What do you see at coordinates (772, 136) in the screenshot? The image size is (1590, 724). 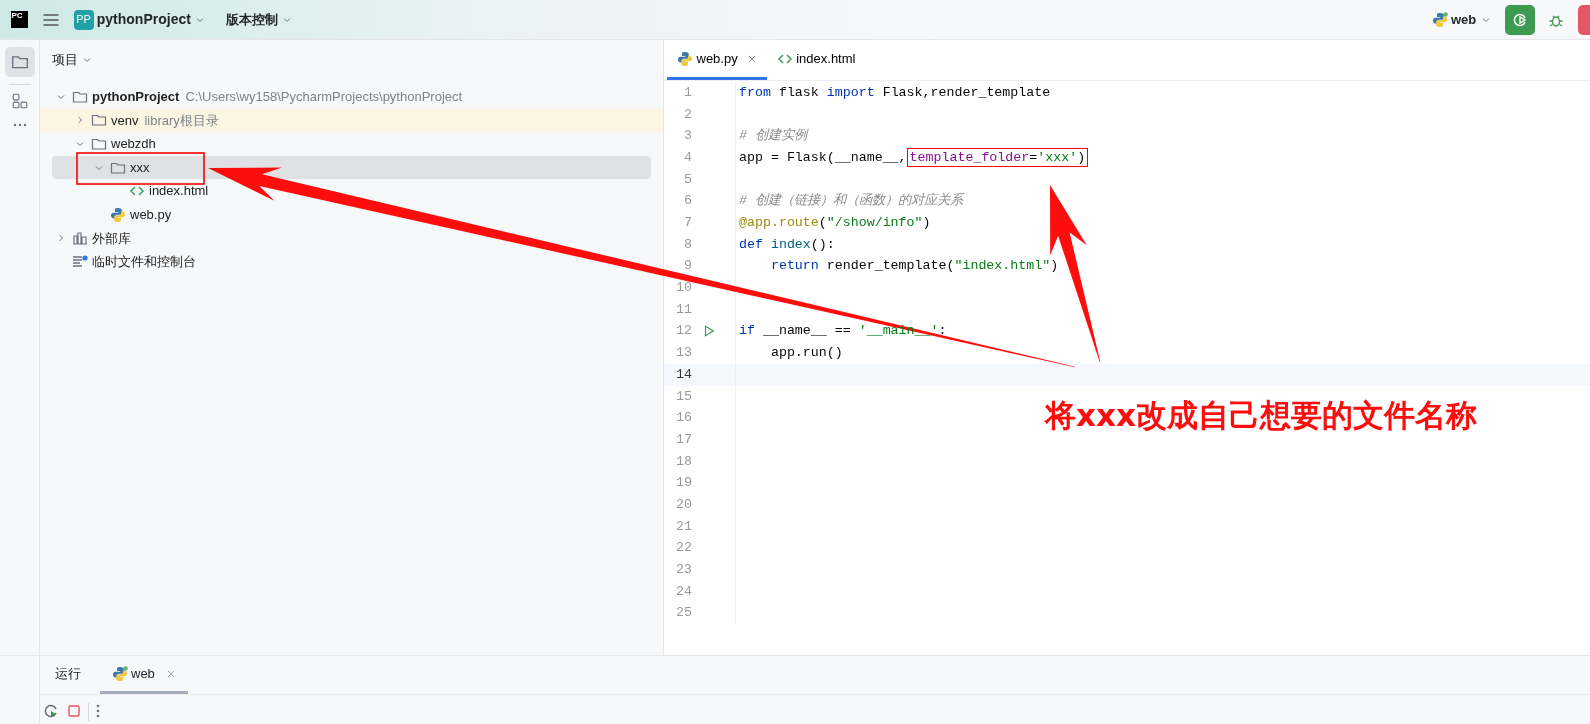 I see `code-line: # 创建实例` at bounding box center [772, 136].